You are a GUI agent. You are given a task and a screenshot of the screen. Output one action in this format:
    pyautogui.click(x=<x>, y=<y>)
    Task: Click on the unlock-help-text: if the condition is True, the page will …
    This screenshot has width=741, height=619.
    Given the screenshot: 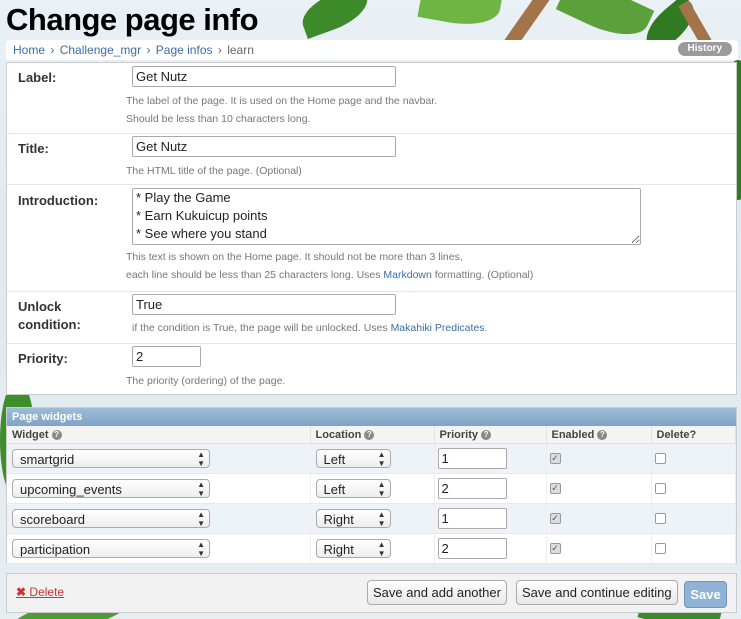 What is the action you would take?
    pyautogui.click(x=309, y=328)
    